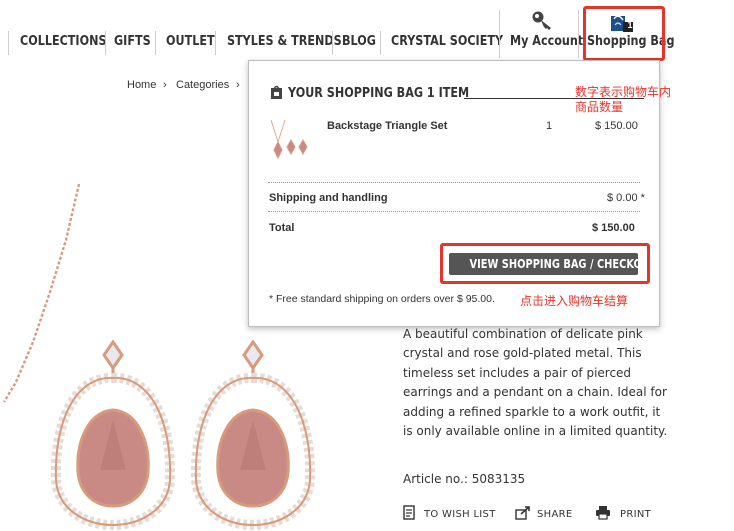 The image size is (734, 531). Describe the element at coordinates (616, 126) in the screenshot. I see `item-price: $ 150.00` at that location.